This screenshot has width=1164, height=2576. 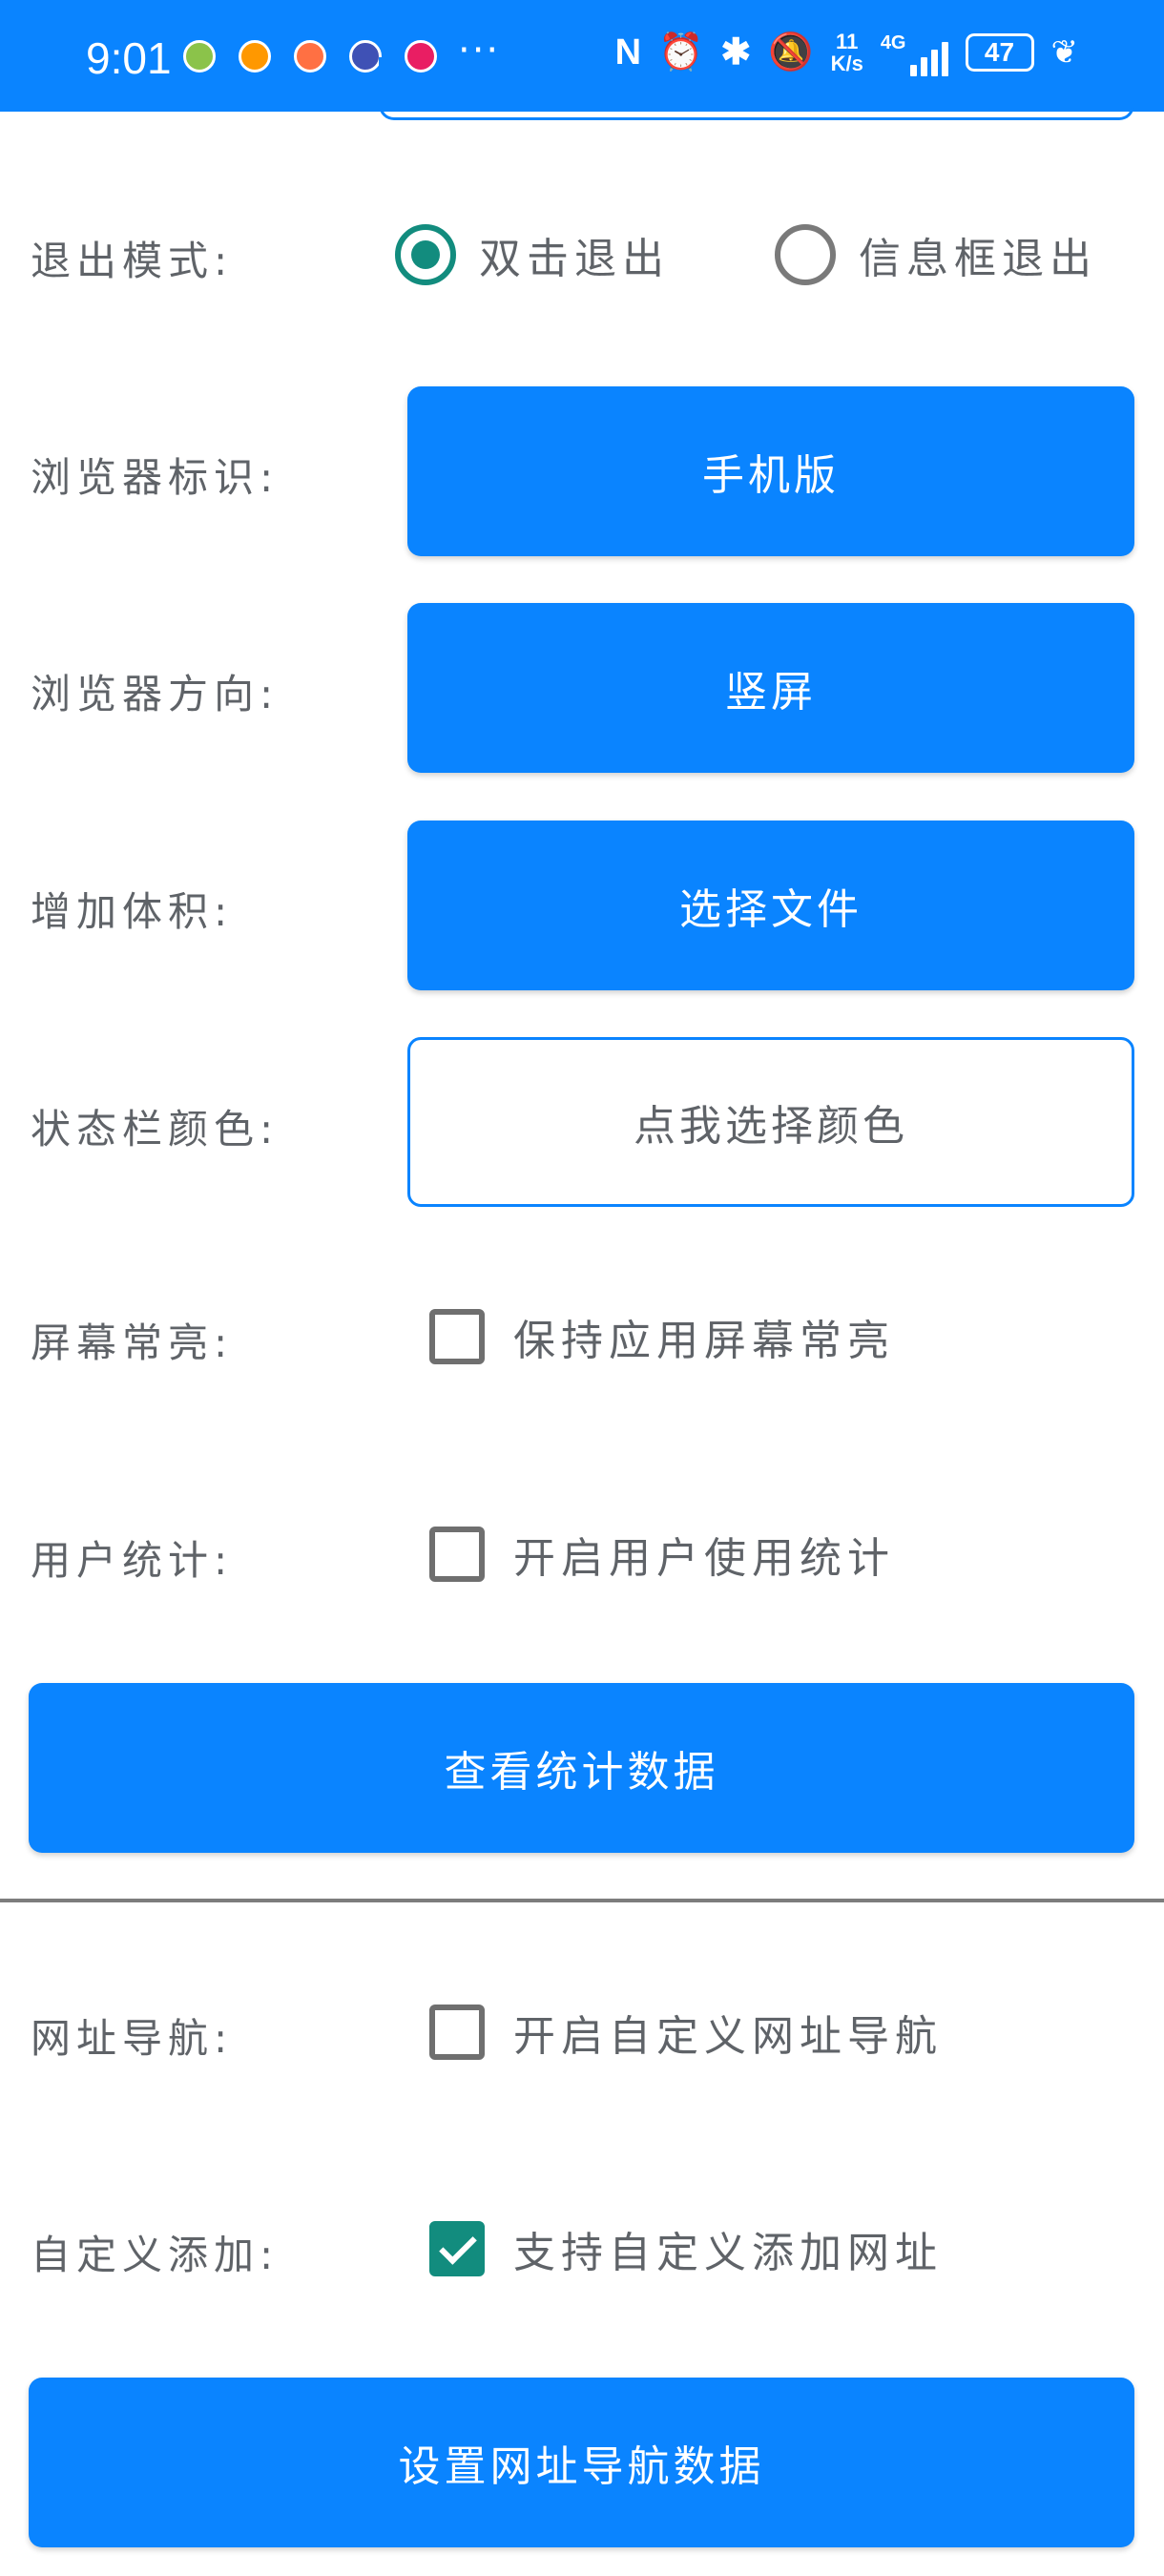 What do you see at coordinates (457, 2248) in the screenshot?
I see `custom-add-checkbox` at bounding box center [457, 2248].